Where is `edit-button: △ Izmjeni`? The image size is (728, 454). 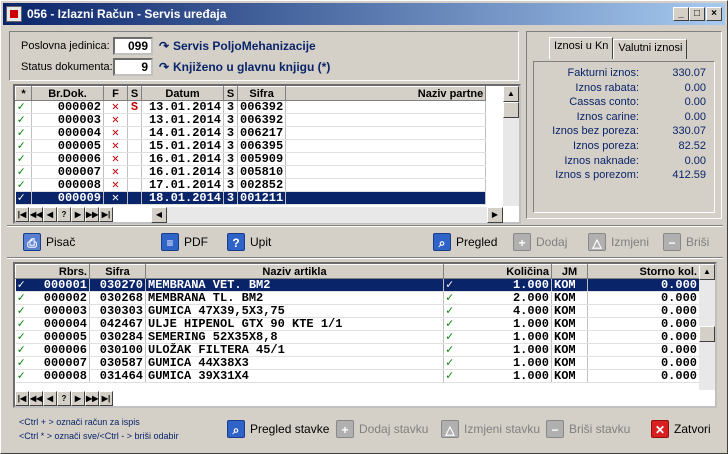
edit-button: △ Izmjeni is located at coordinates (618, 242).